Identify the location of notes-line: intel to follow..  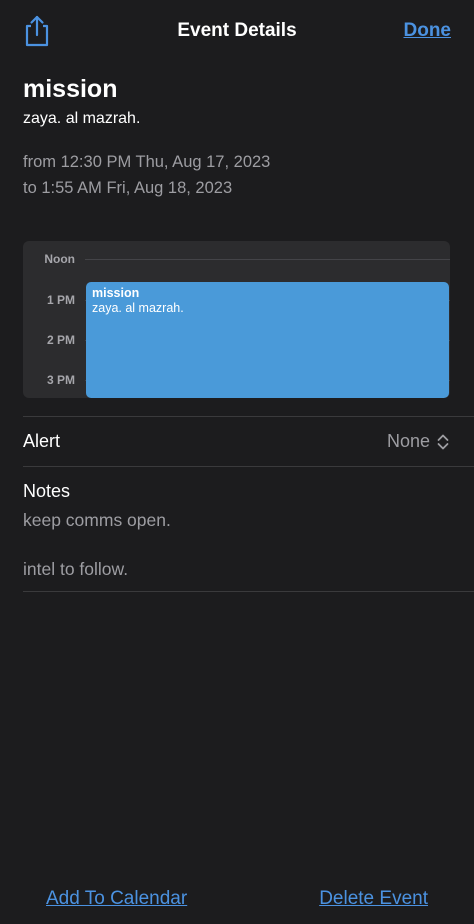
(76, 569).